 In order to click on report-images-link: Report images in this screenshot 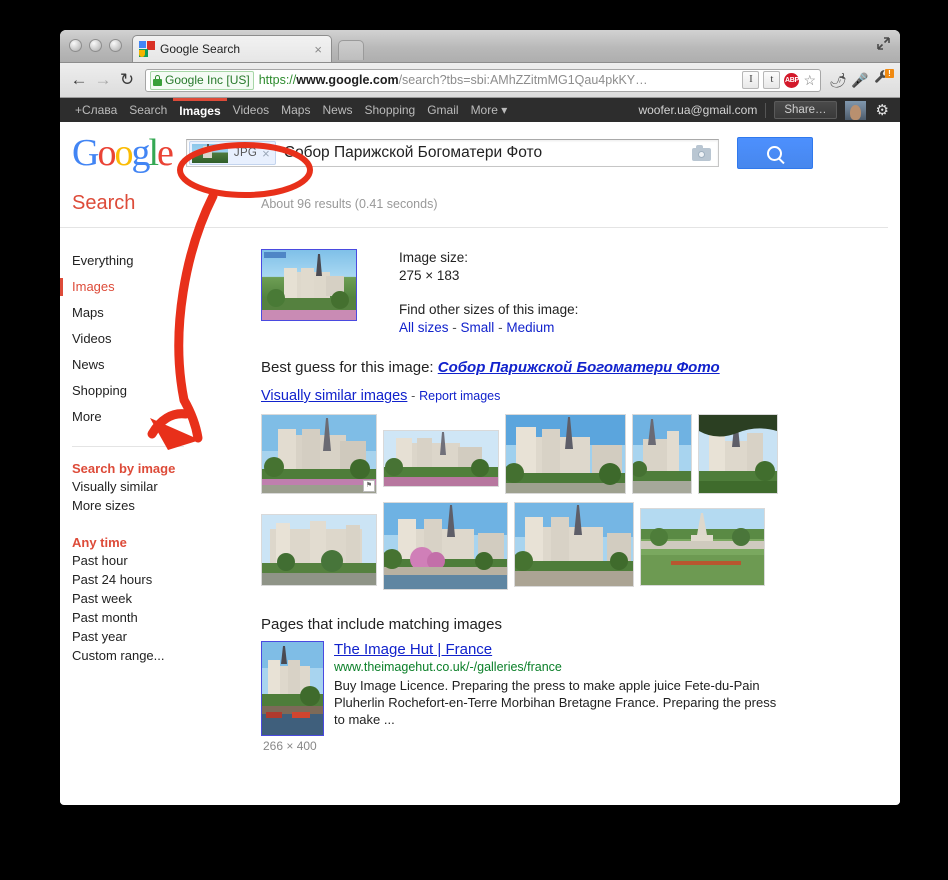, I will do `click(459, 396)`.